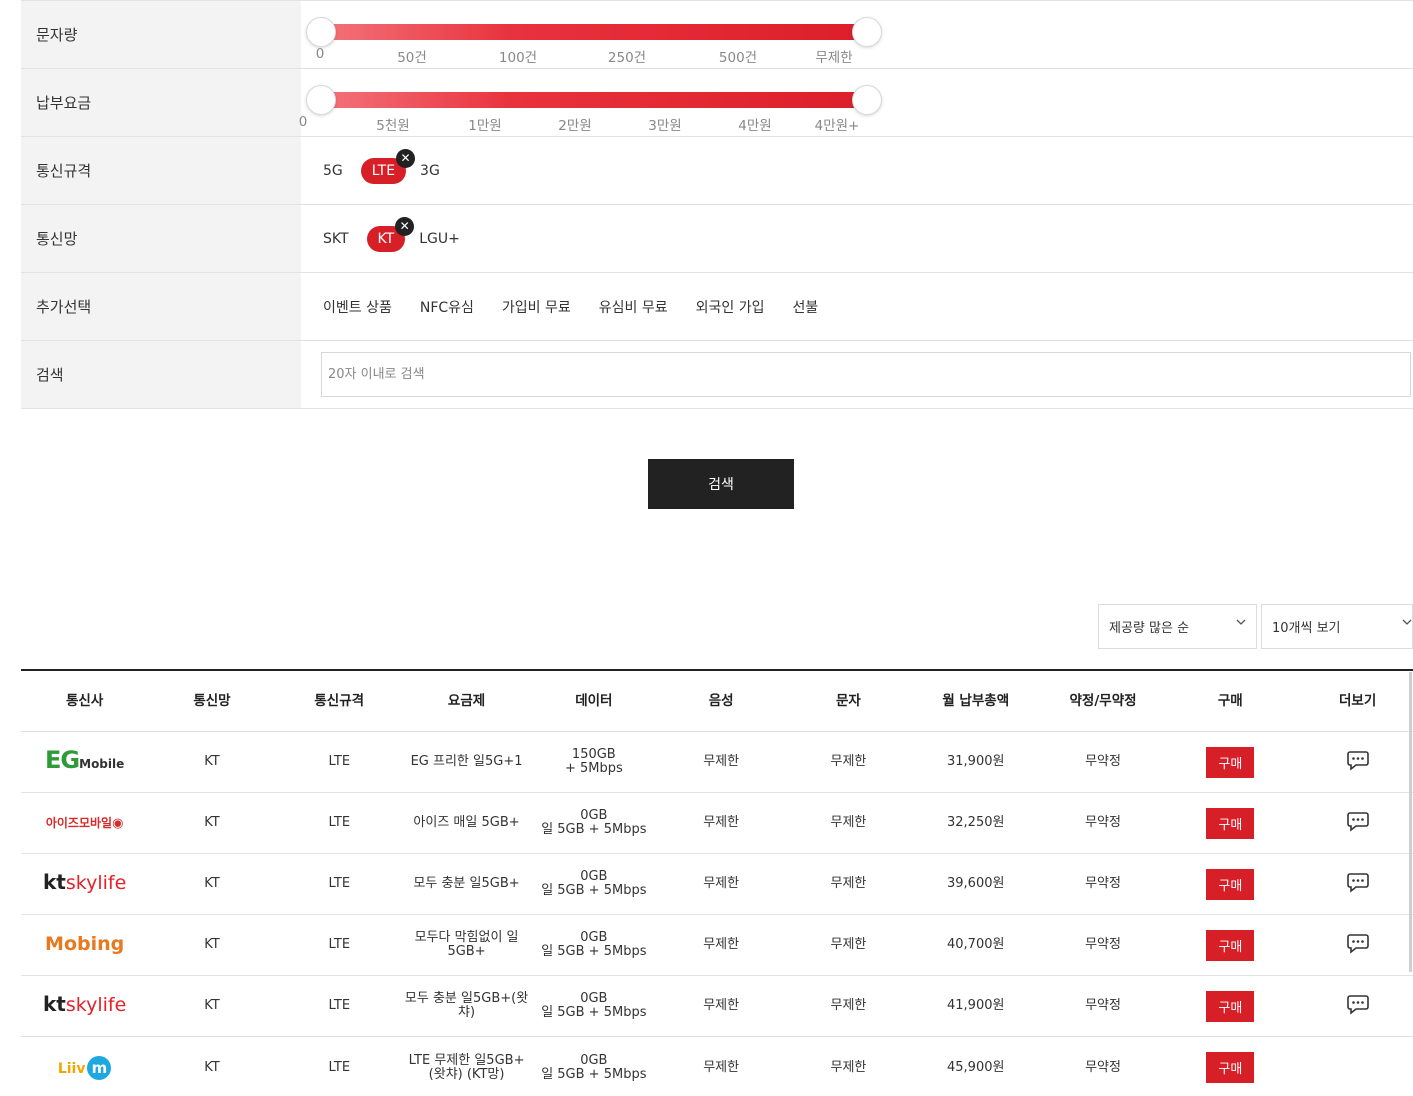 The width and height of the screenshot is (1413, 1096). What do you see at coordinates (627, 58) in the screenshot?
I see `texts-tick: 250건` at bounding box center [627, 58].